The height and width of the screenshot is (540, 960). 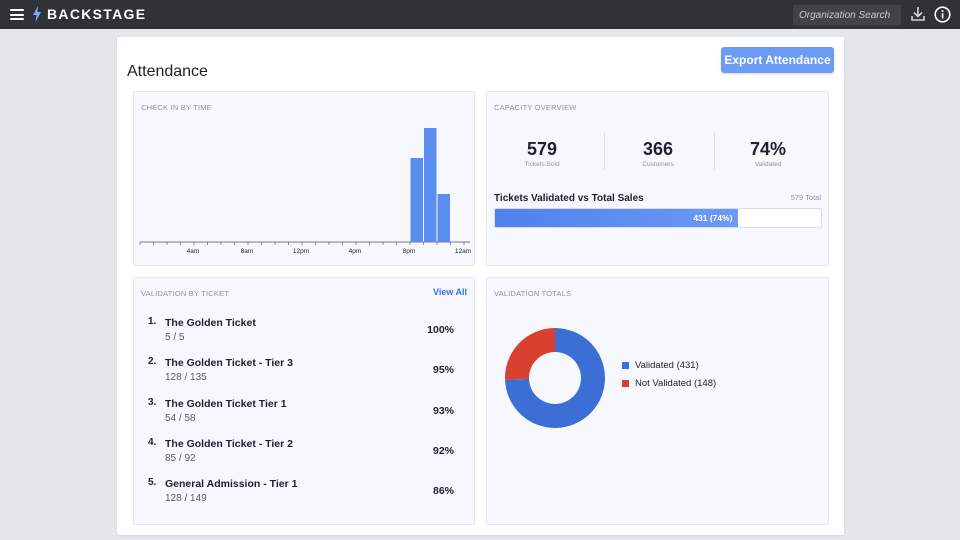 What do you see at coordinates (918, 14) in the screenshot?
I see `download-icon` at bounding box center [918, 14].